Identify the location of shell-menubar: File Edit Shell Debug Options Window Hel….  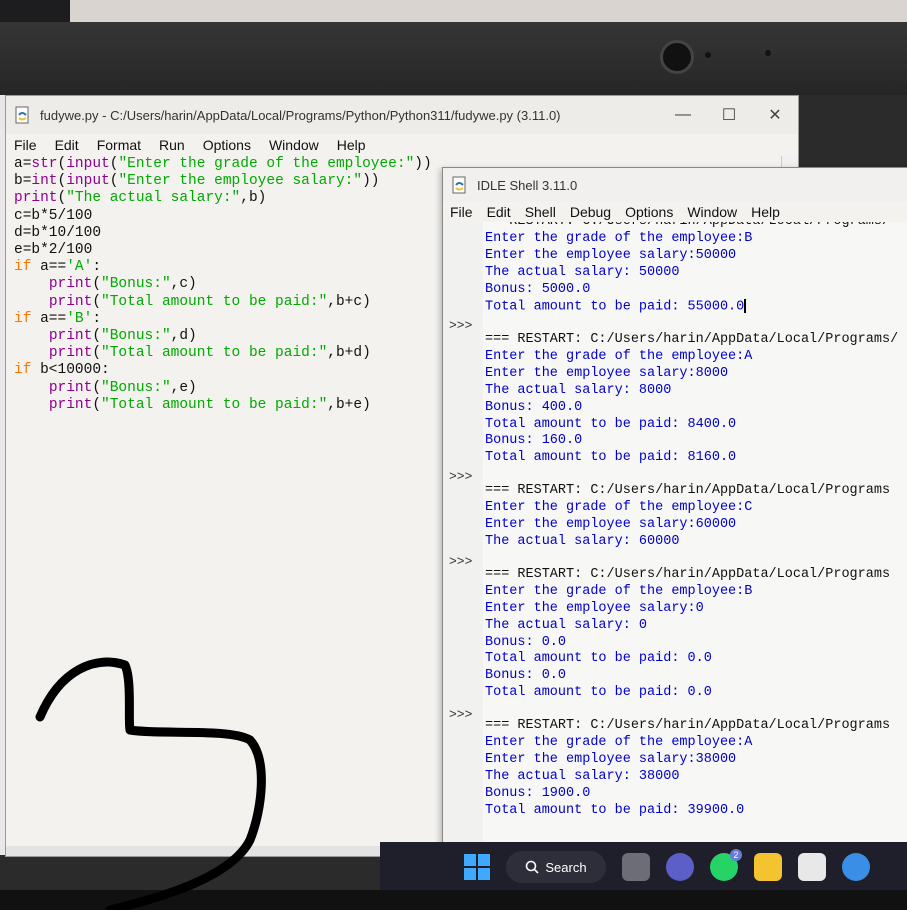
(675, 212).